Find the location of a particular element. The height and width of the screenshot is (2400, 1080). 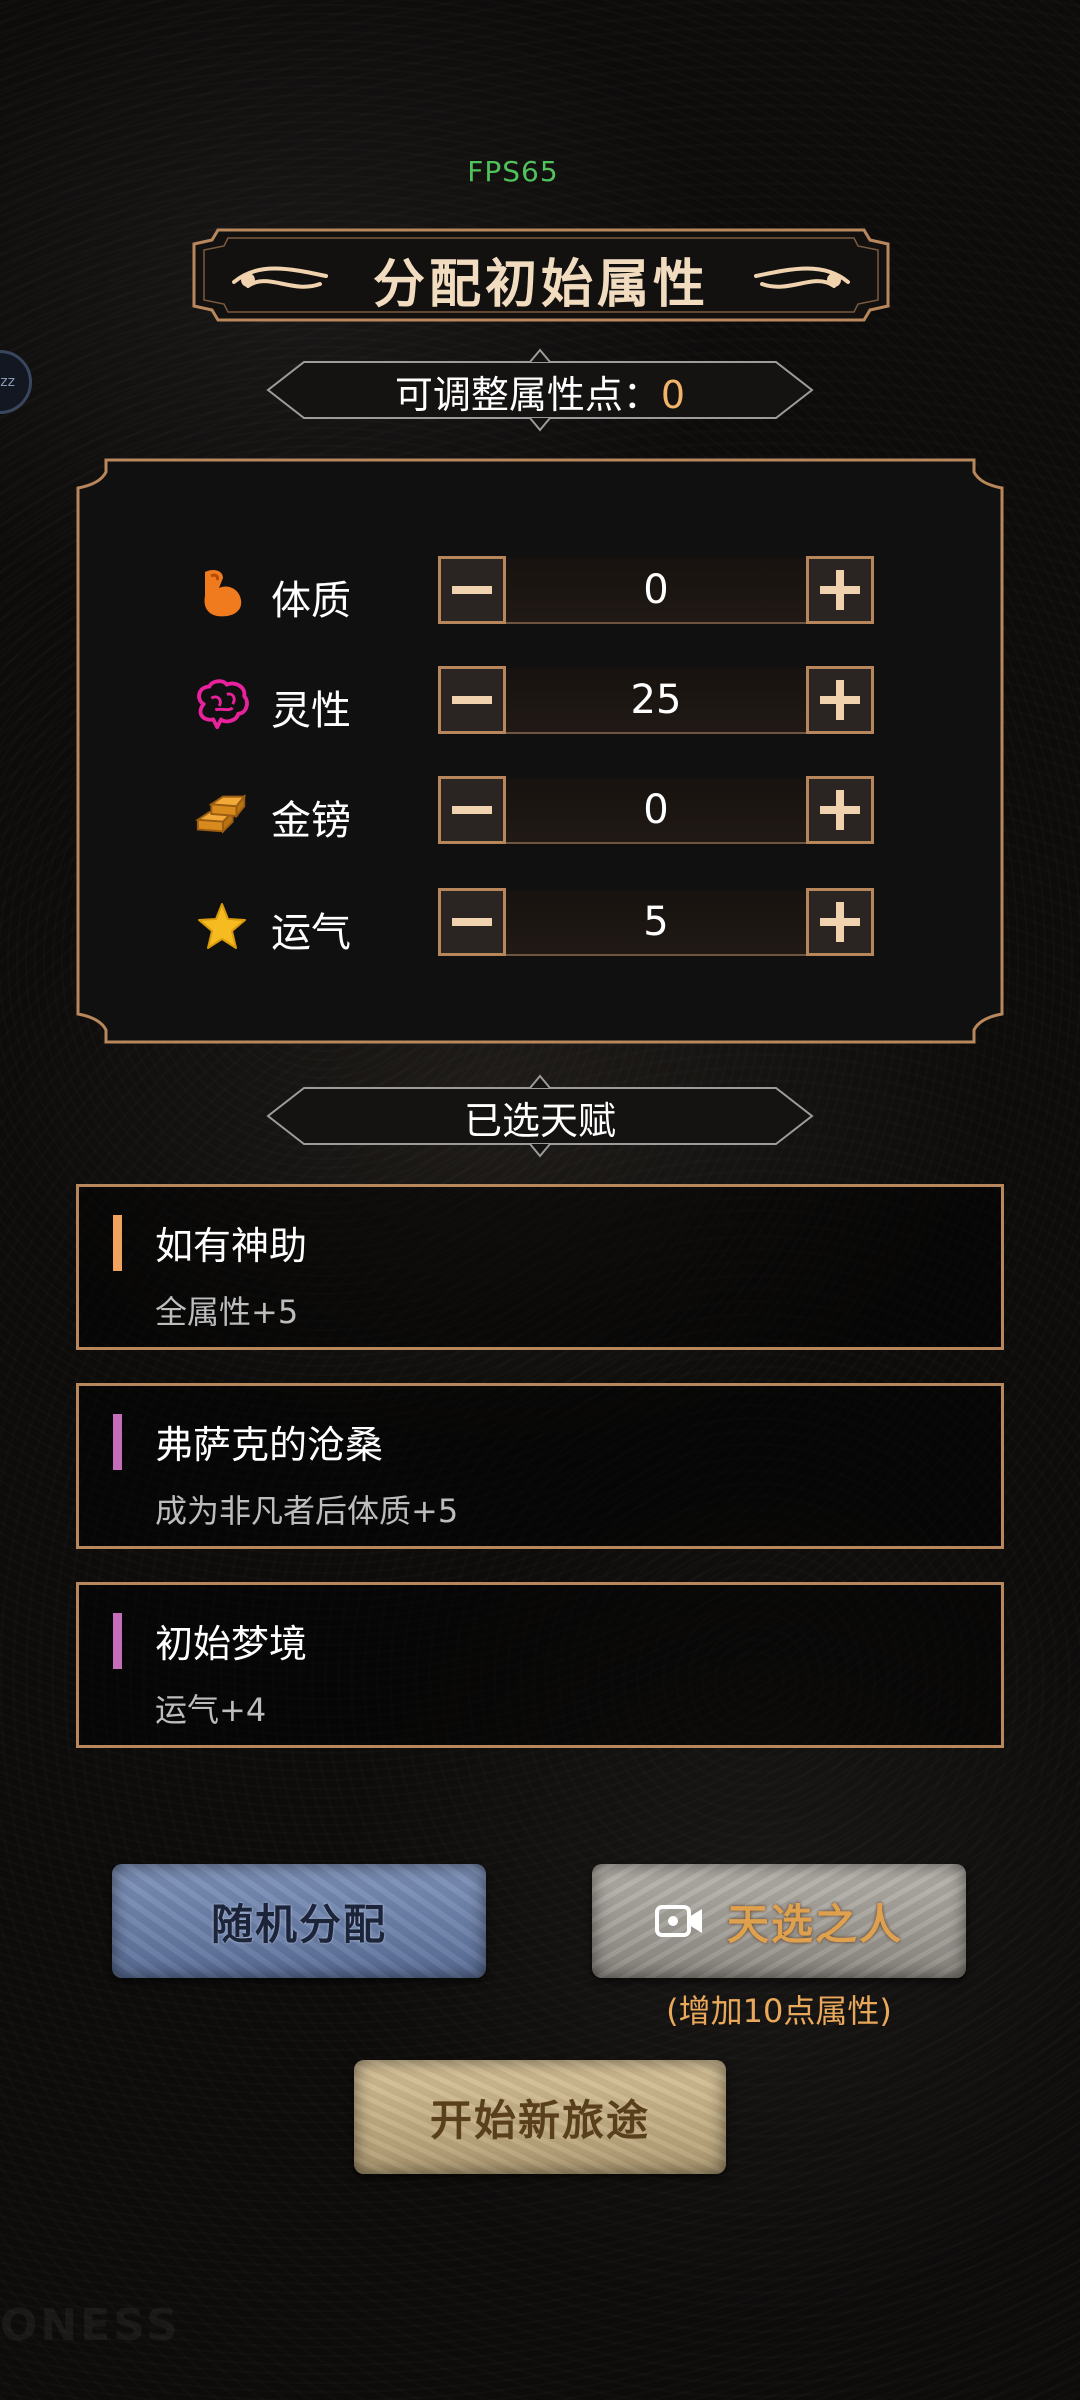

constitution-stepper: 0 is located at coordinates (656, 592).